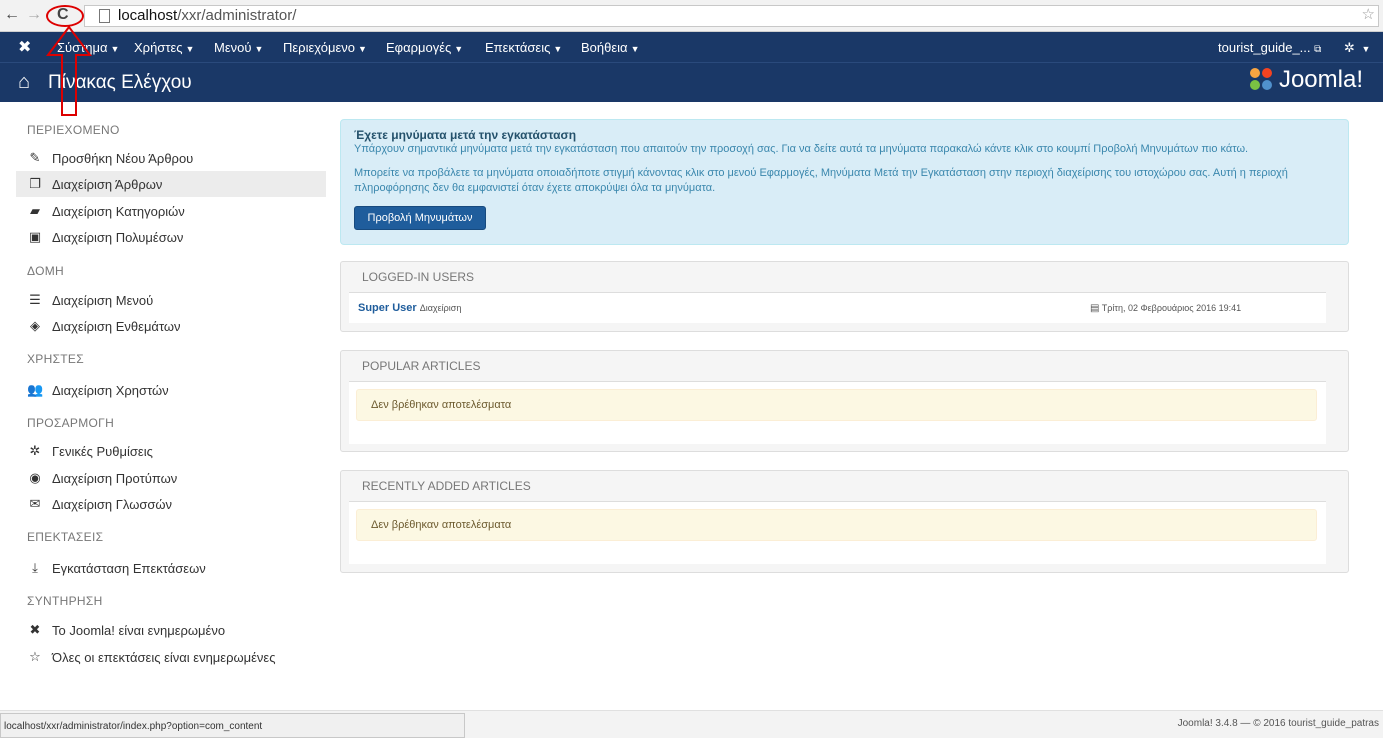 This screenshot has height=738, width=1383. Describe the element at coordinates (1171, 308) in the screenshot. I see `user-date-text: Τρίτη, 02 Φεβρουάριος 2016 19:41` at that location.